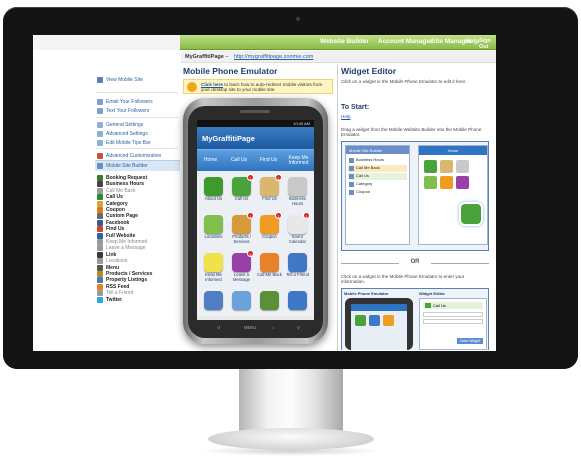  Describe the element at coordinates (268, 161) in the screenshot. I see `phone-nav-find-us: Find Us` at that location.